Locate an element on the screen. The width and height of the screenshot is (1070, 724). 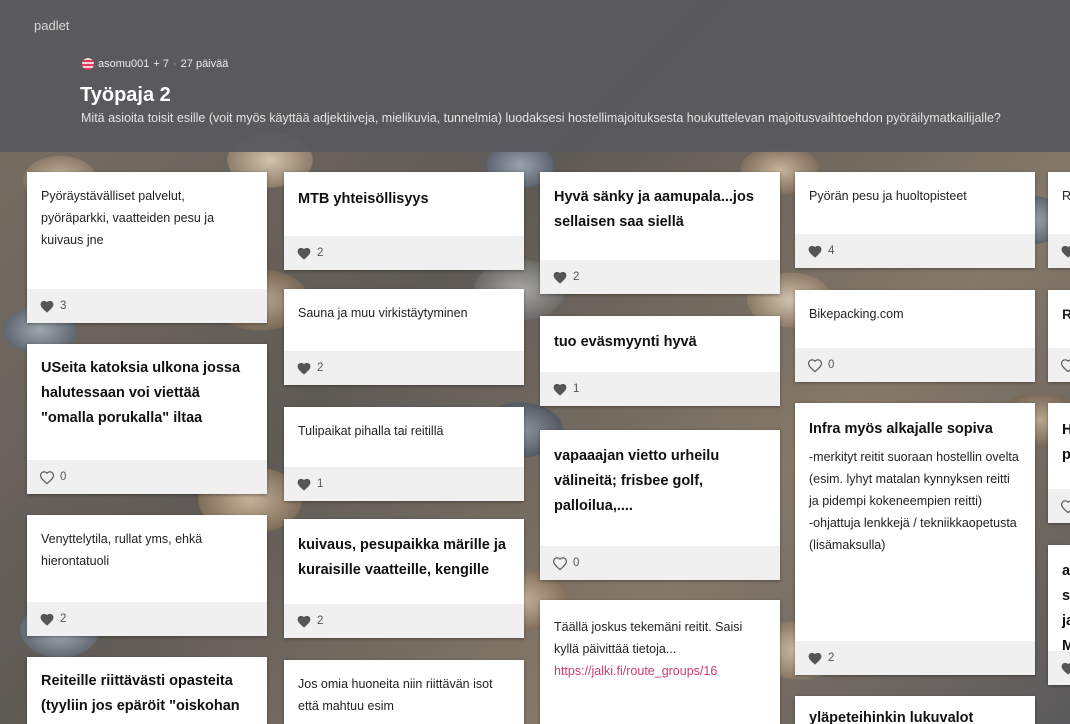
post-footer: 1 is located at coordinates (404, 484).